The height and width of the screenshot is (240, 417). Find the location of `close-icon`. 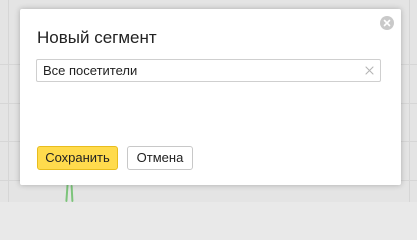

close-icon is located at coordinates (387, 23).